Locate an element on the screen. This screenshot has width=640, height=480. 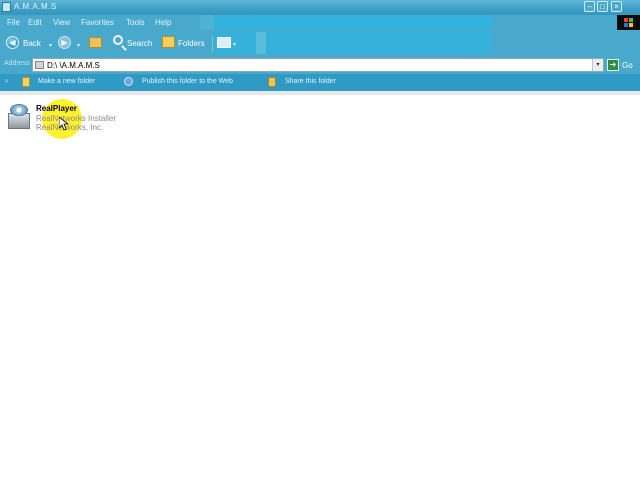
folders-icon is located at coordinates (168, 42).